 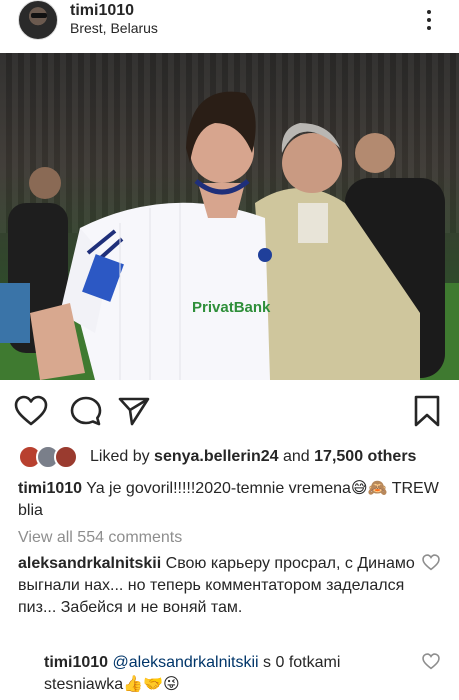 I want to click on bookmark-icon, so click(x=427, y=411).